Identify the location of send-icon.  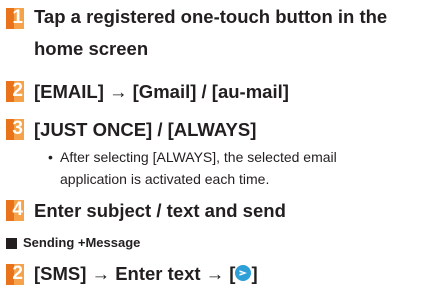
(243, 273).